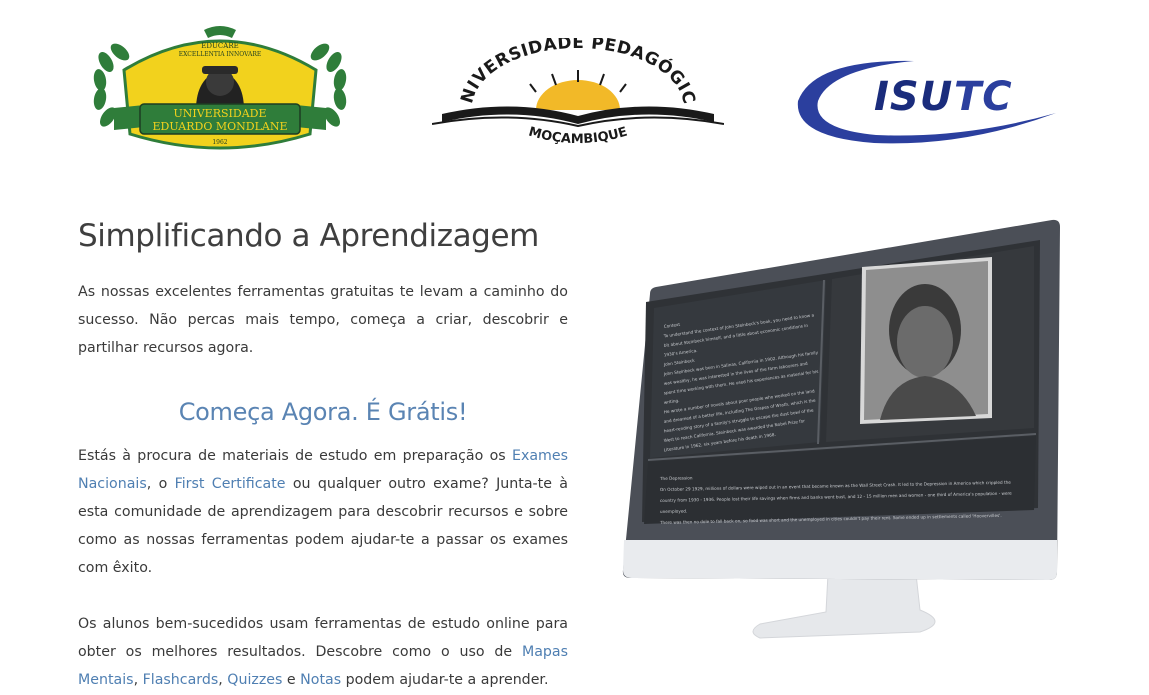  I want to click on screen-text-line: The Depression, so click(676, 478).